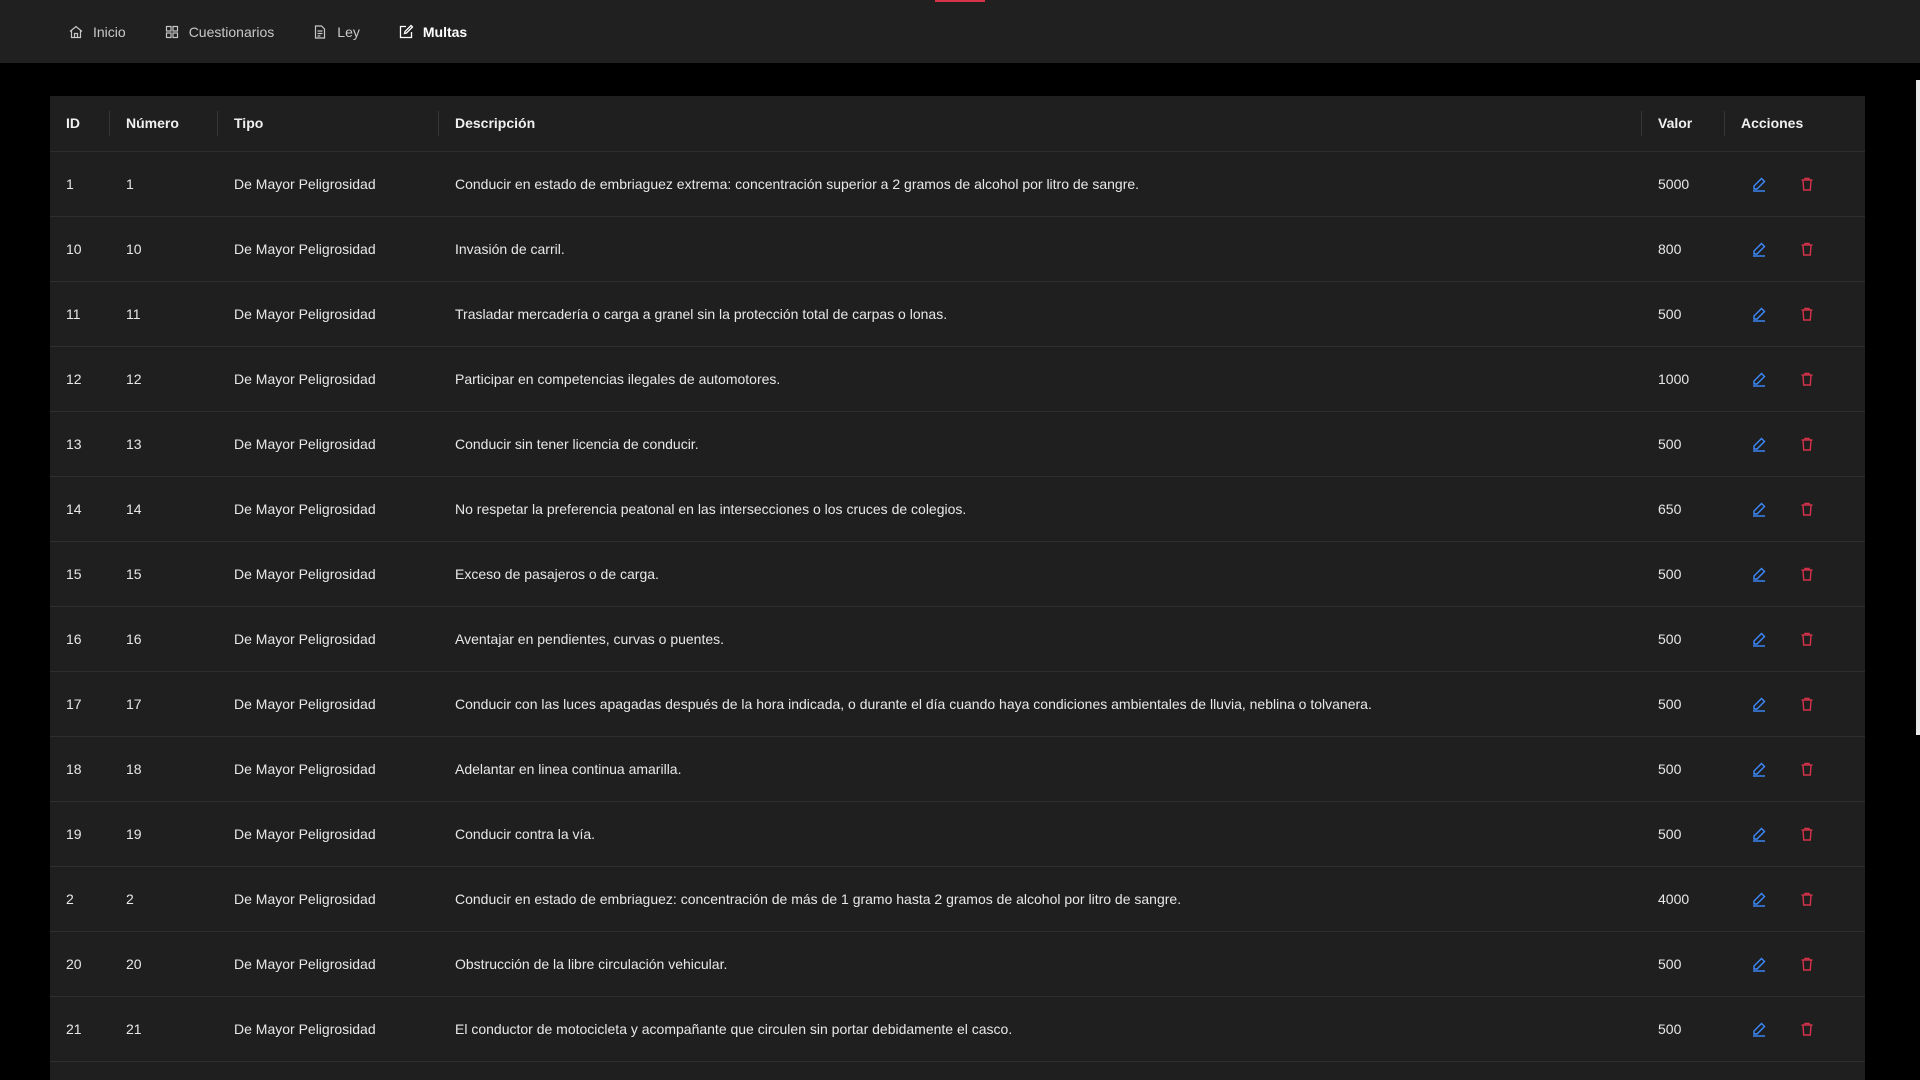  What do you see at coordinates (134, 573) in the screenshot?
I see `cell-numero: 15` at bounding box center [134, 573].